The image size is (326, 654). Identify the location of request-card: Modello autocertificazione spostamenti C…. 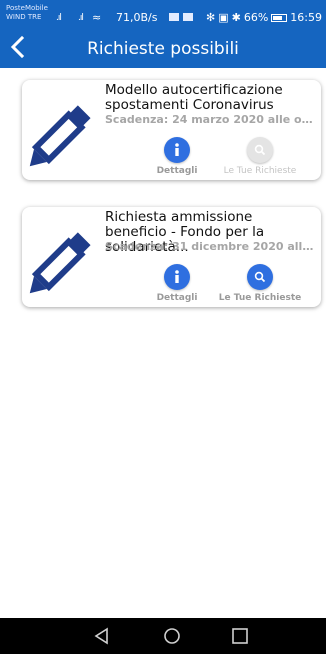
(171, 130).